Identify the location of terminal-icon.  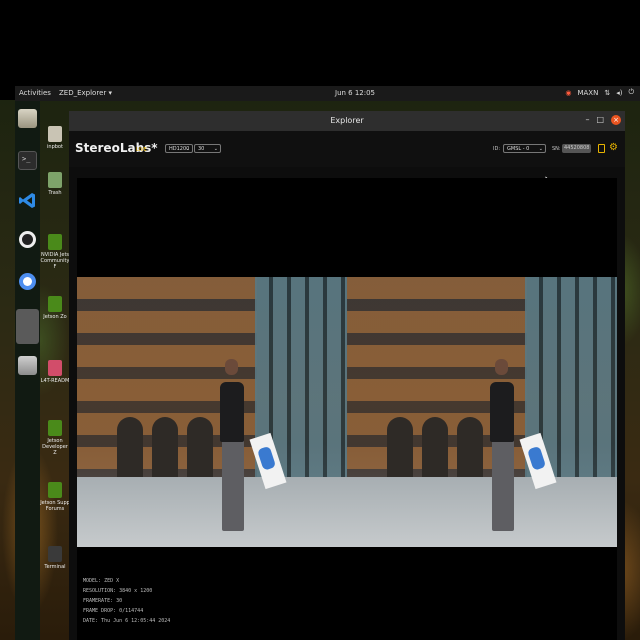
(55, 554).